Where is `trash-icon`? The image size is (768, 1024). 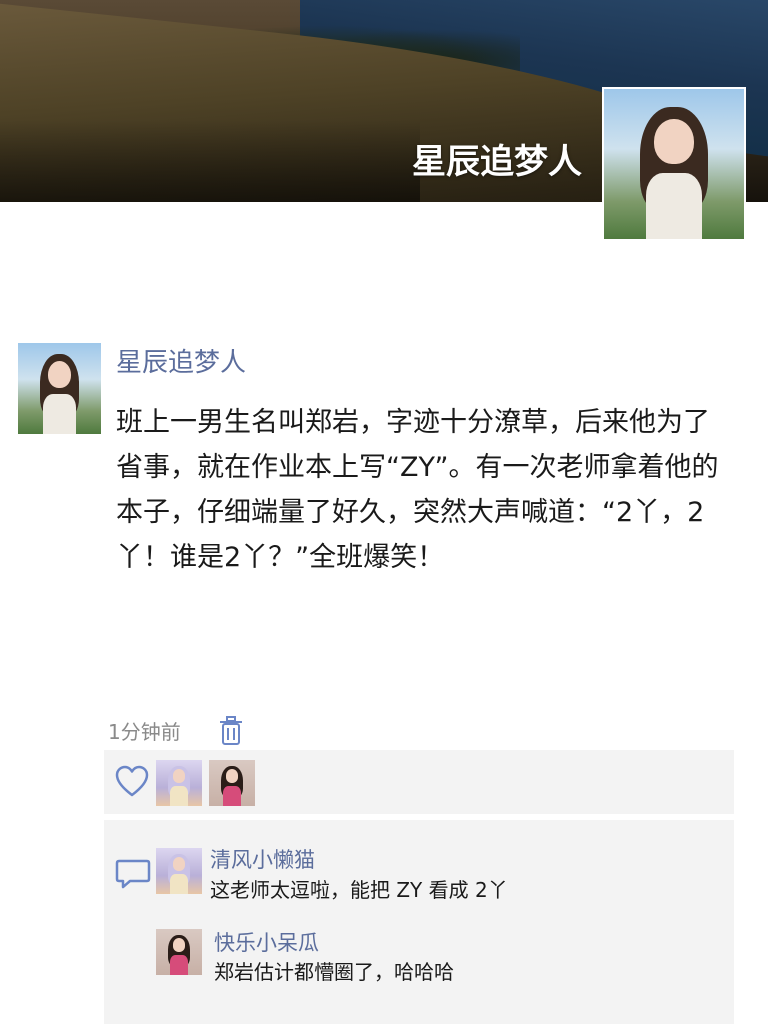
trash-icon is located at coordinates (231, 731).